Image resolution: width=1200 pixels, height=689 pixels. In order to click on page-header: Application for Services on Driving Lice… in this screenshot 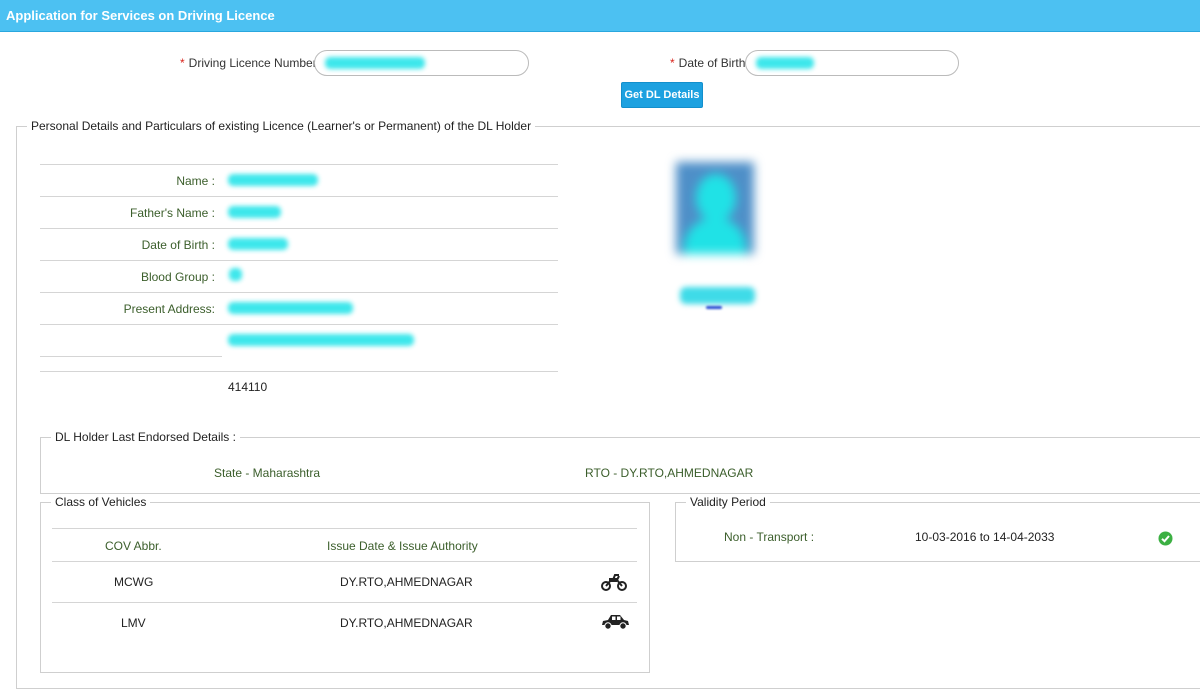, I will do `click(600, 16)`.